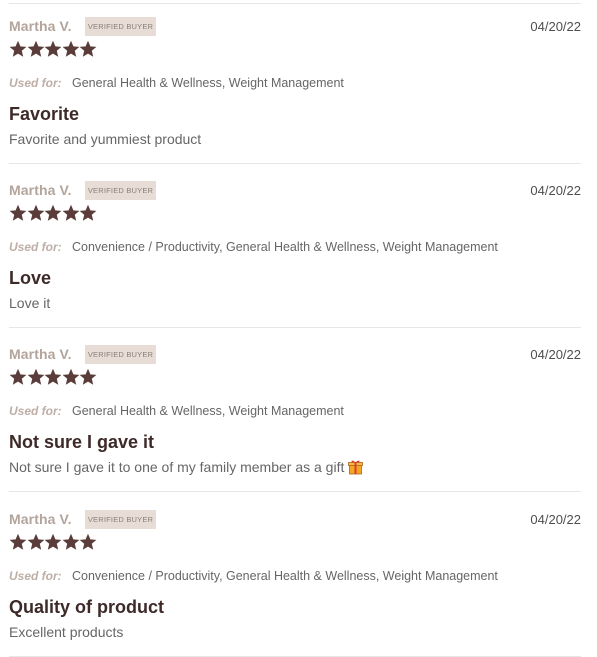 The width and height of the screenshot is (597, 657). I want to click on review-body-text: Excellent products, so click(66, 632).